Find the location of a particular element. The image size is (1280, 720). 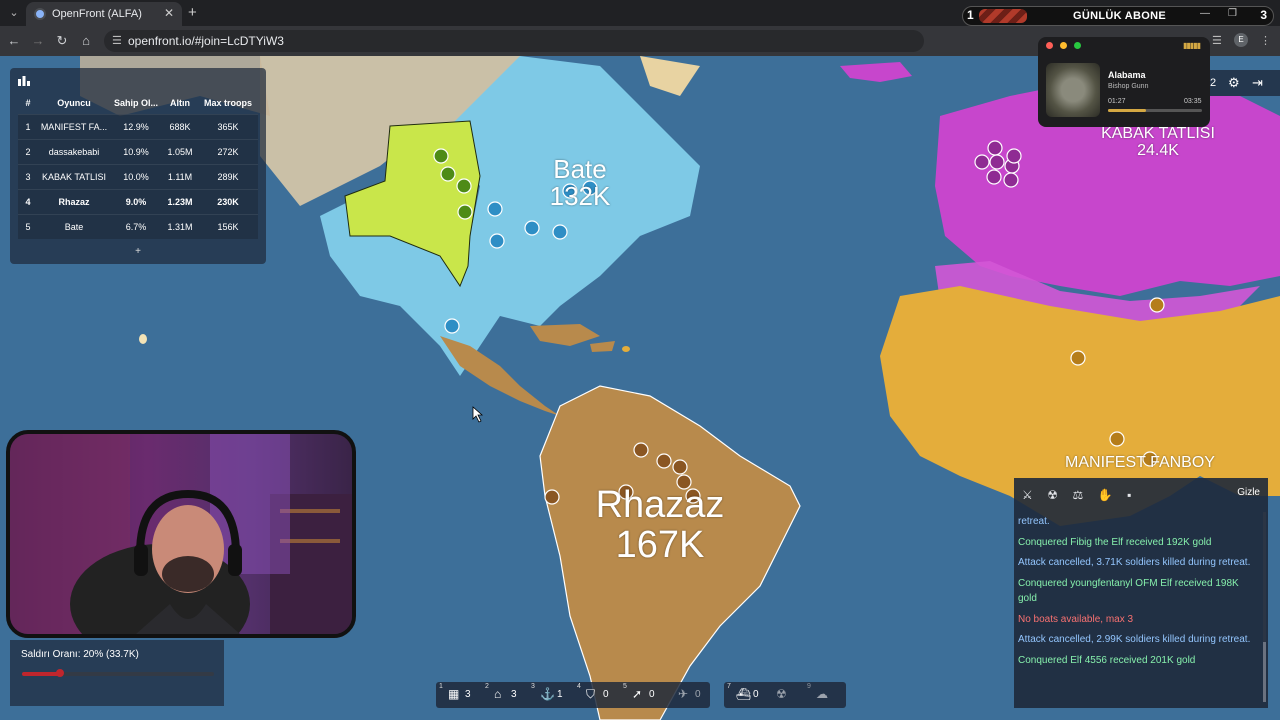

elapsed-time: 01:27 is located at coordinates (1117, 101).